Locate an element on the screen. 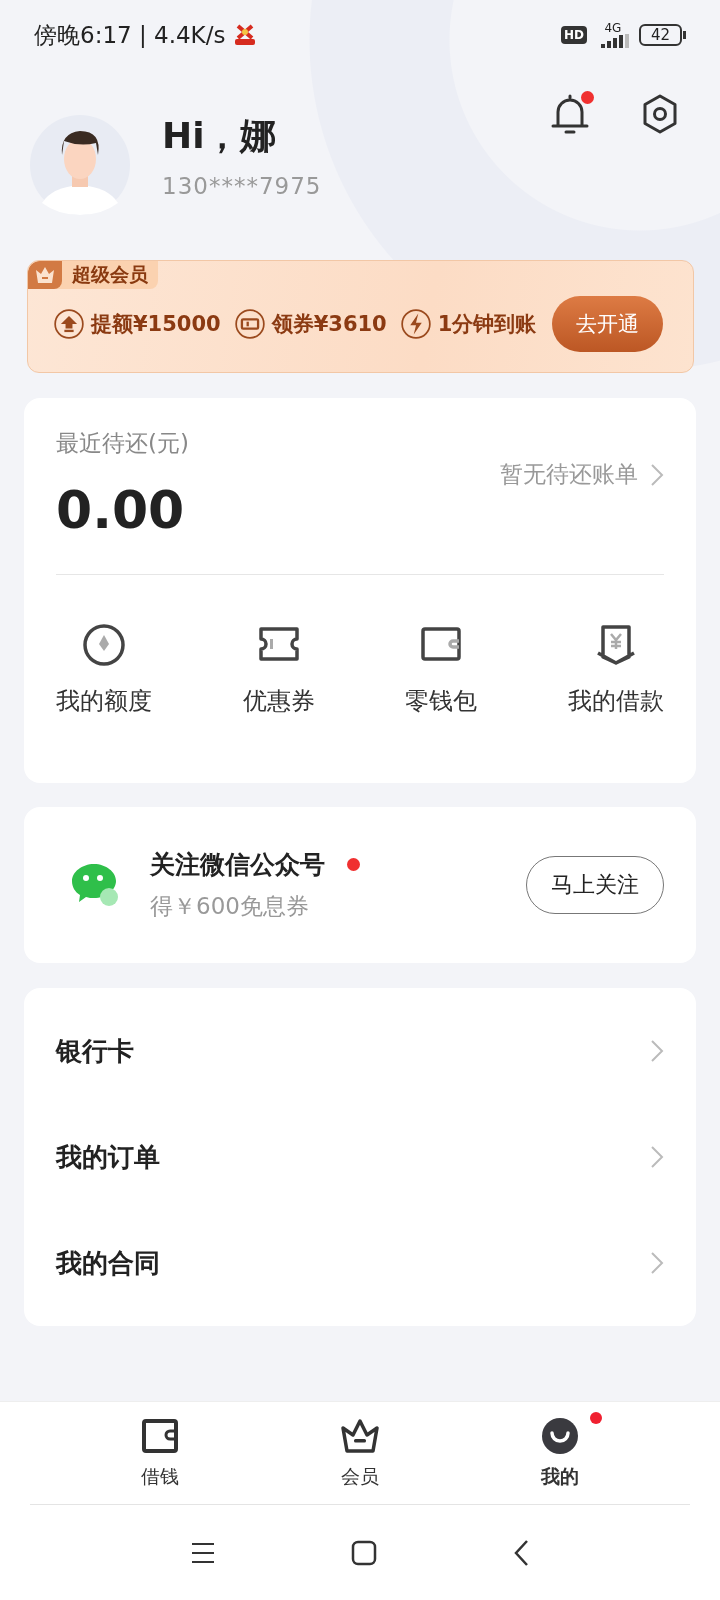 Image resolution: width=720 pixels, height=1600 pixels. fast-perk-icon is located at coordinates (415, 324).